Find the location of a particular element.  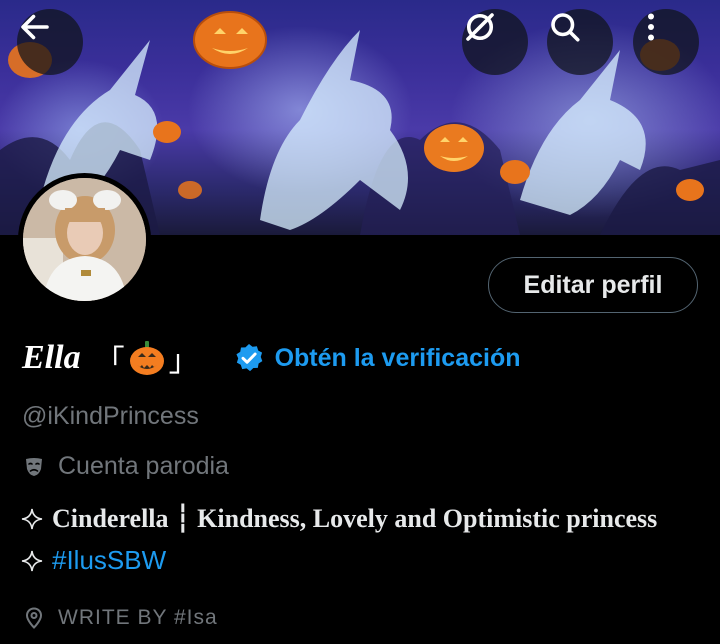

avatar is located at coordinates (84, 239).